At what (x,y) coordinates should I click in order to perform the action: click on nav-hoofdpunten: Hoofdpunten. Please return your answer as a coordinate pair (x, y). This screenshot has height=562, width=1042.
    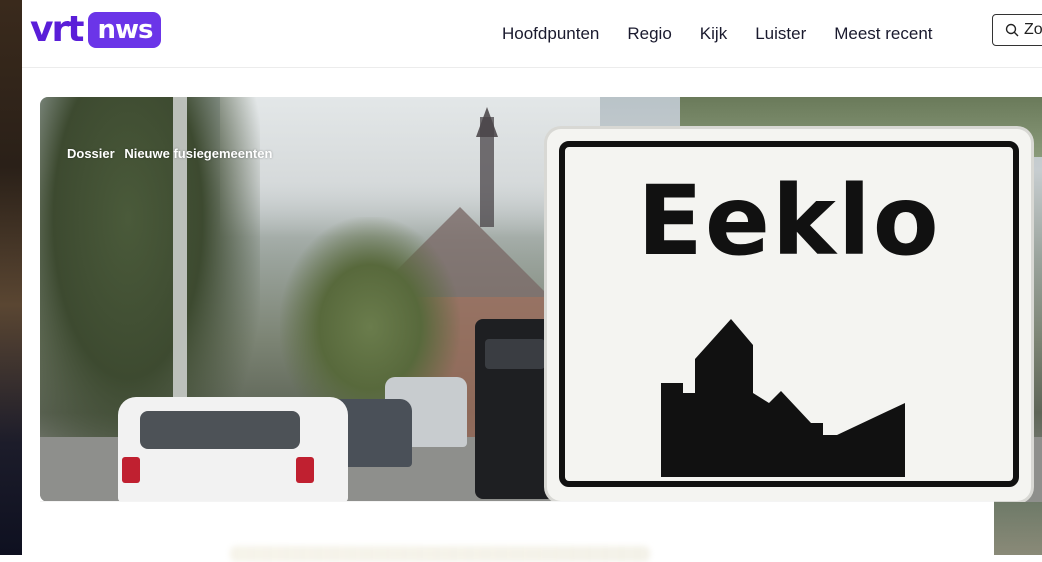
    Looking at the image, I should click on (550, 34).